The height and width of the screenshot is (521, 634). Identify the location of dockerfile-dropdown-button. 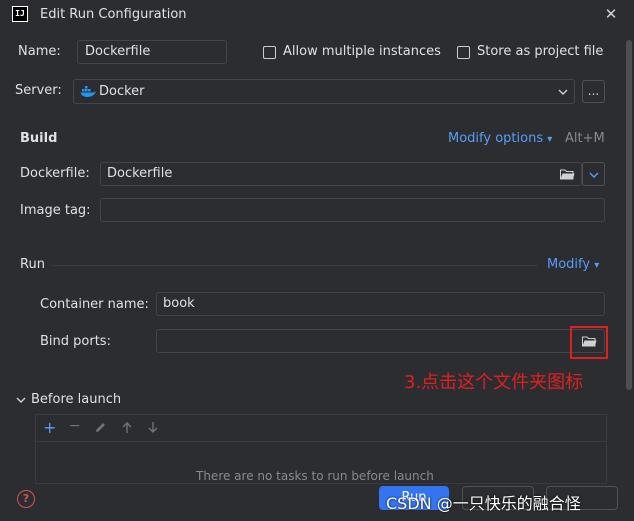
(593, 174).